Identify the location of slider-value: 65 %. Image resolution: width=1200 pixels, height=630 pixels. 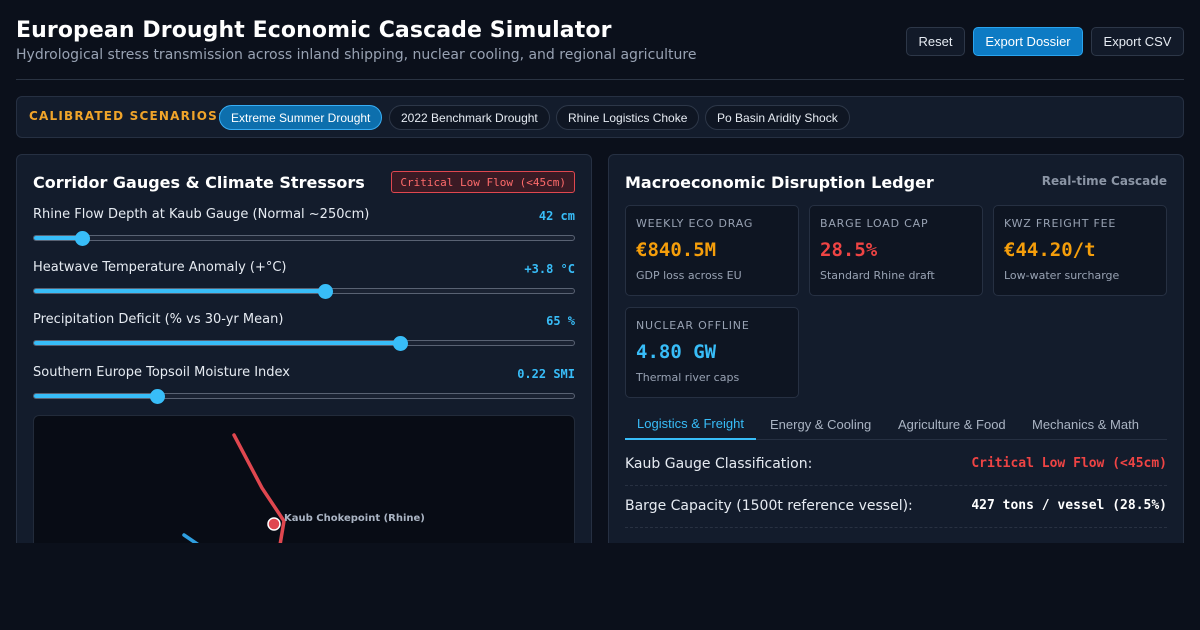
(560, 321).